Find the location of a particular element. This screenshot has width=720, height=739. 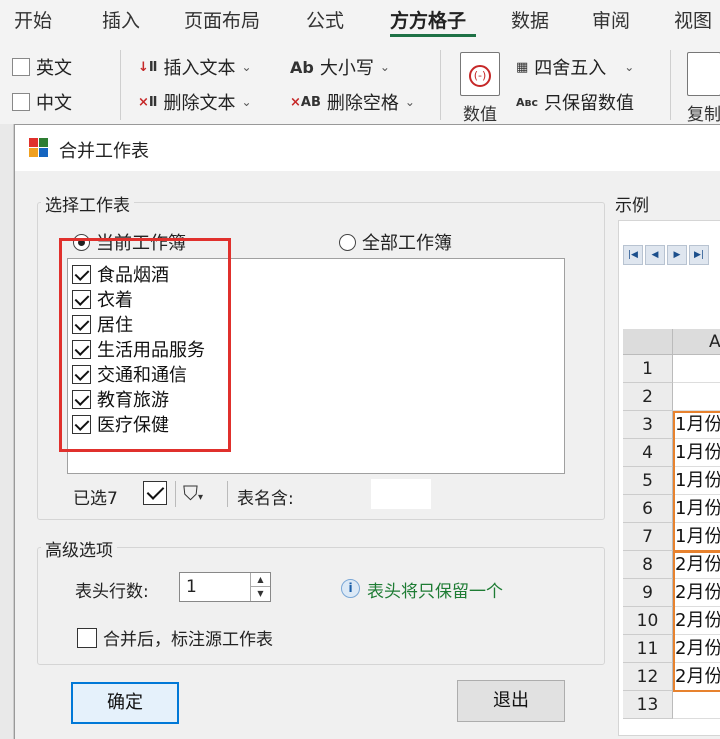

row-number: 12 is located at coordinates (648, 677).